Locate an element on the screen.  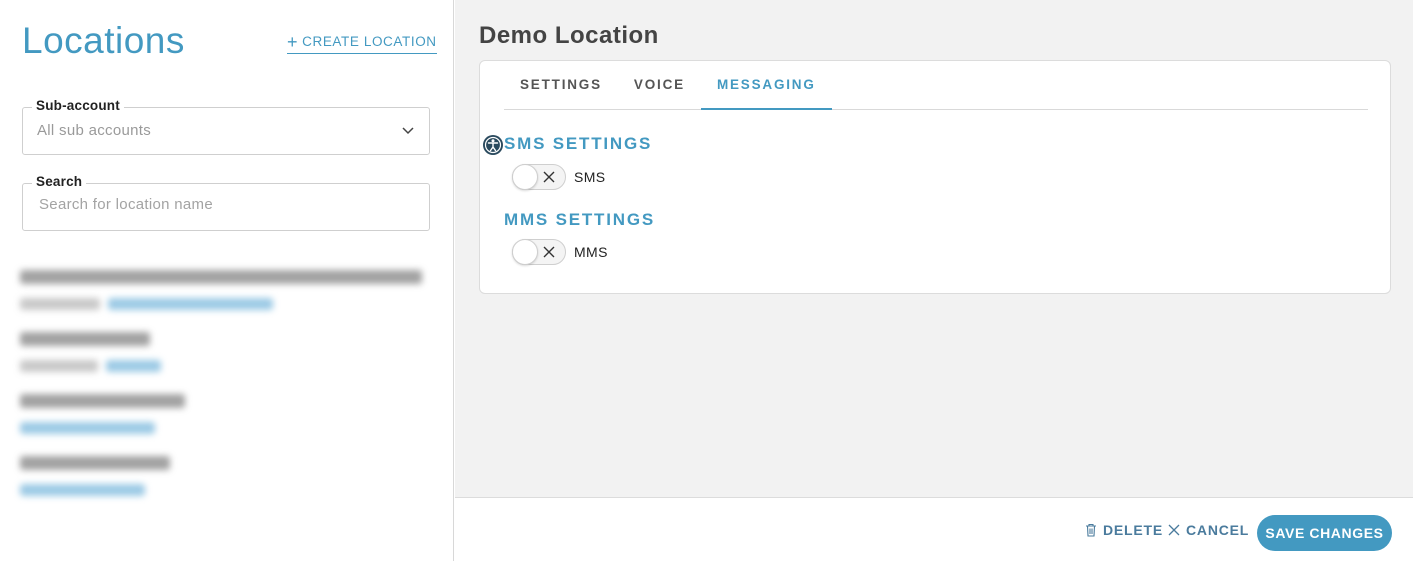
action-footer: DELETE CANCEL SAVE CHANGES is located at coordinates (934, 529).